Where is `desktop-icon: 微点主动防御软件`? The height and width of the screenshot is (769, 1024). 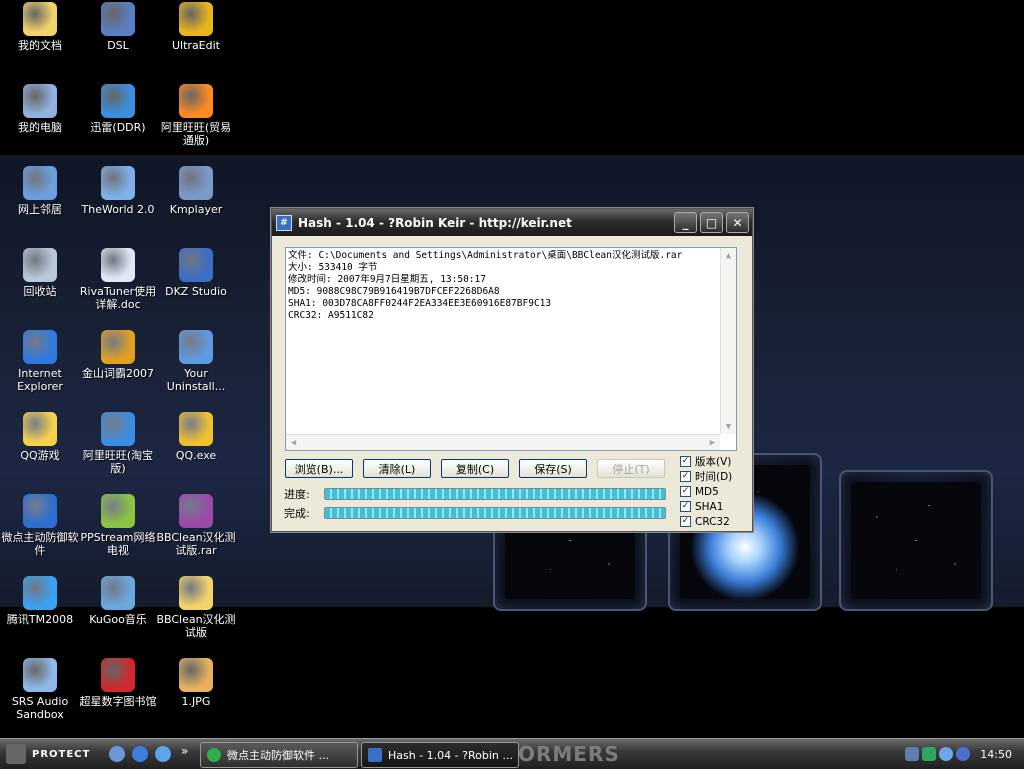
desktop-icon: 微点主动防御软件 is located at coordinates (40, 525).